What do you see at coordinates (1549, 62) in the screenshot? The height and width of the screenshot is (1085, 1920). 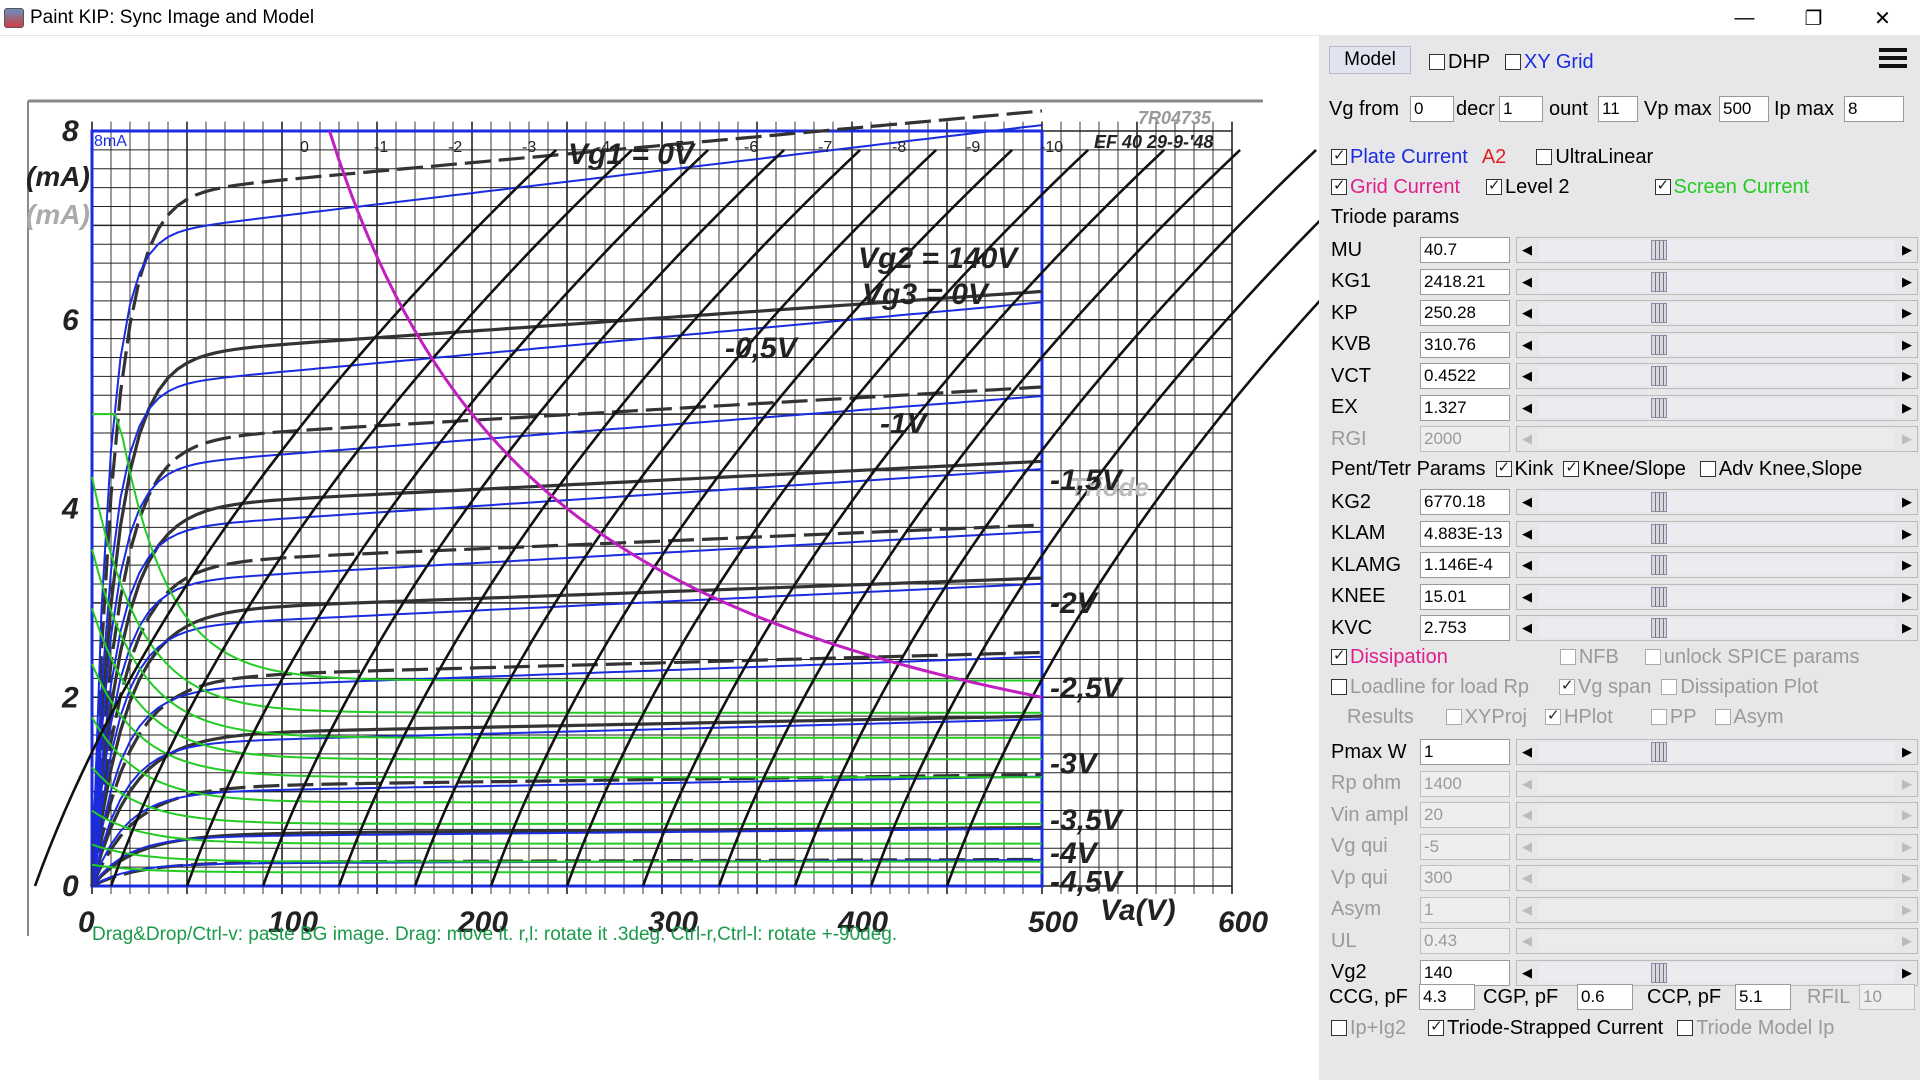 I see `xy-grid-checkbox-row: XY Grid` at bounding box center [1549, 62].